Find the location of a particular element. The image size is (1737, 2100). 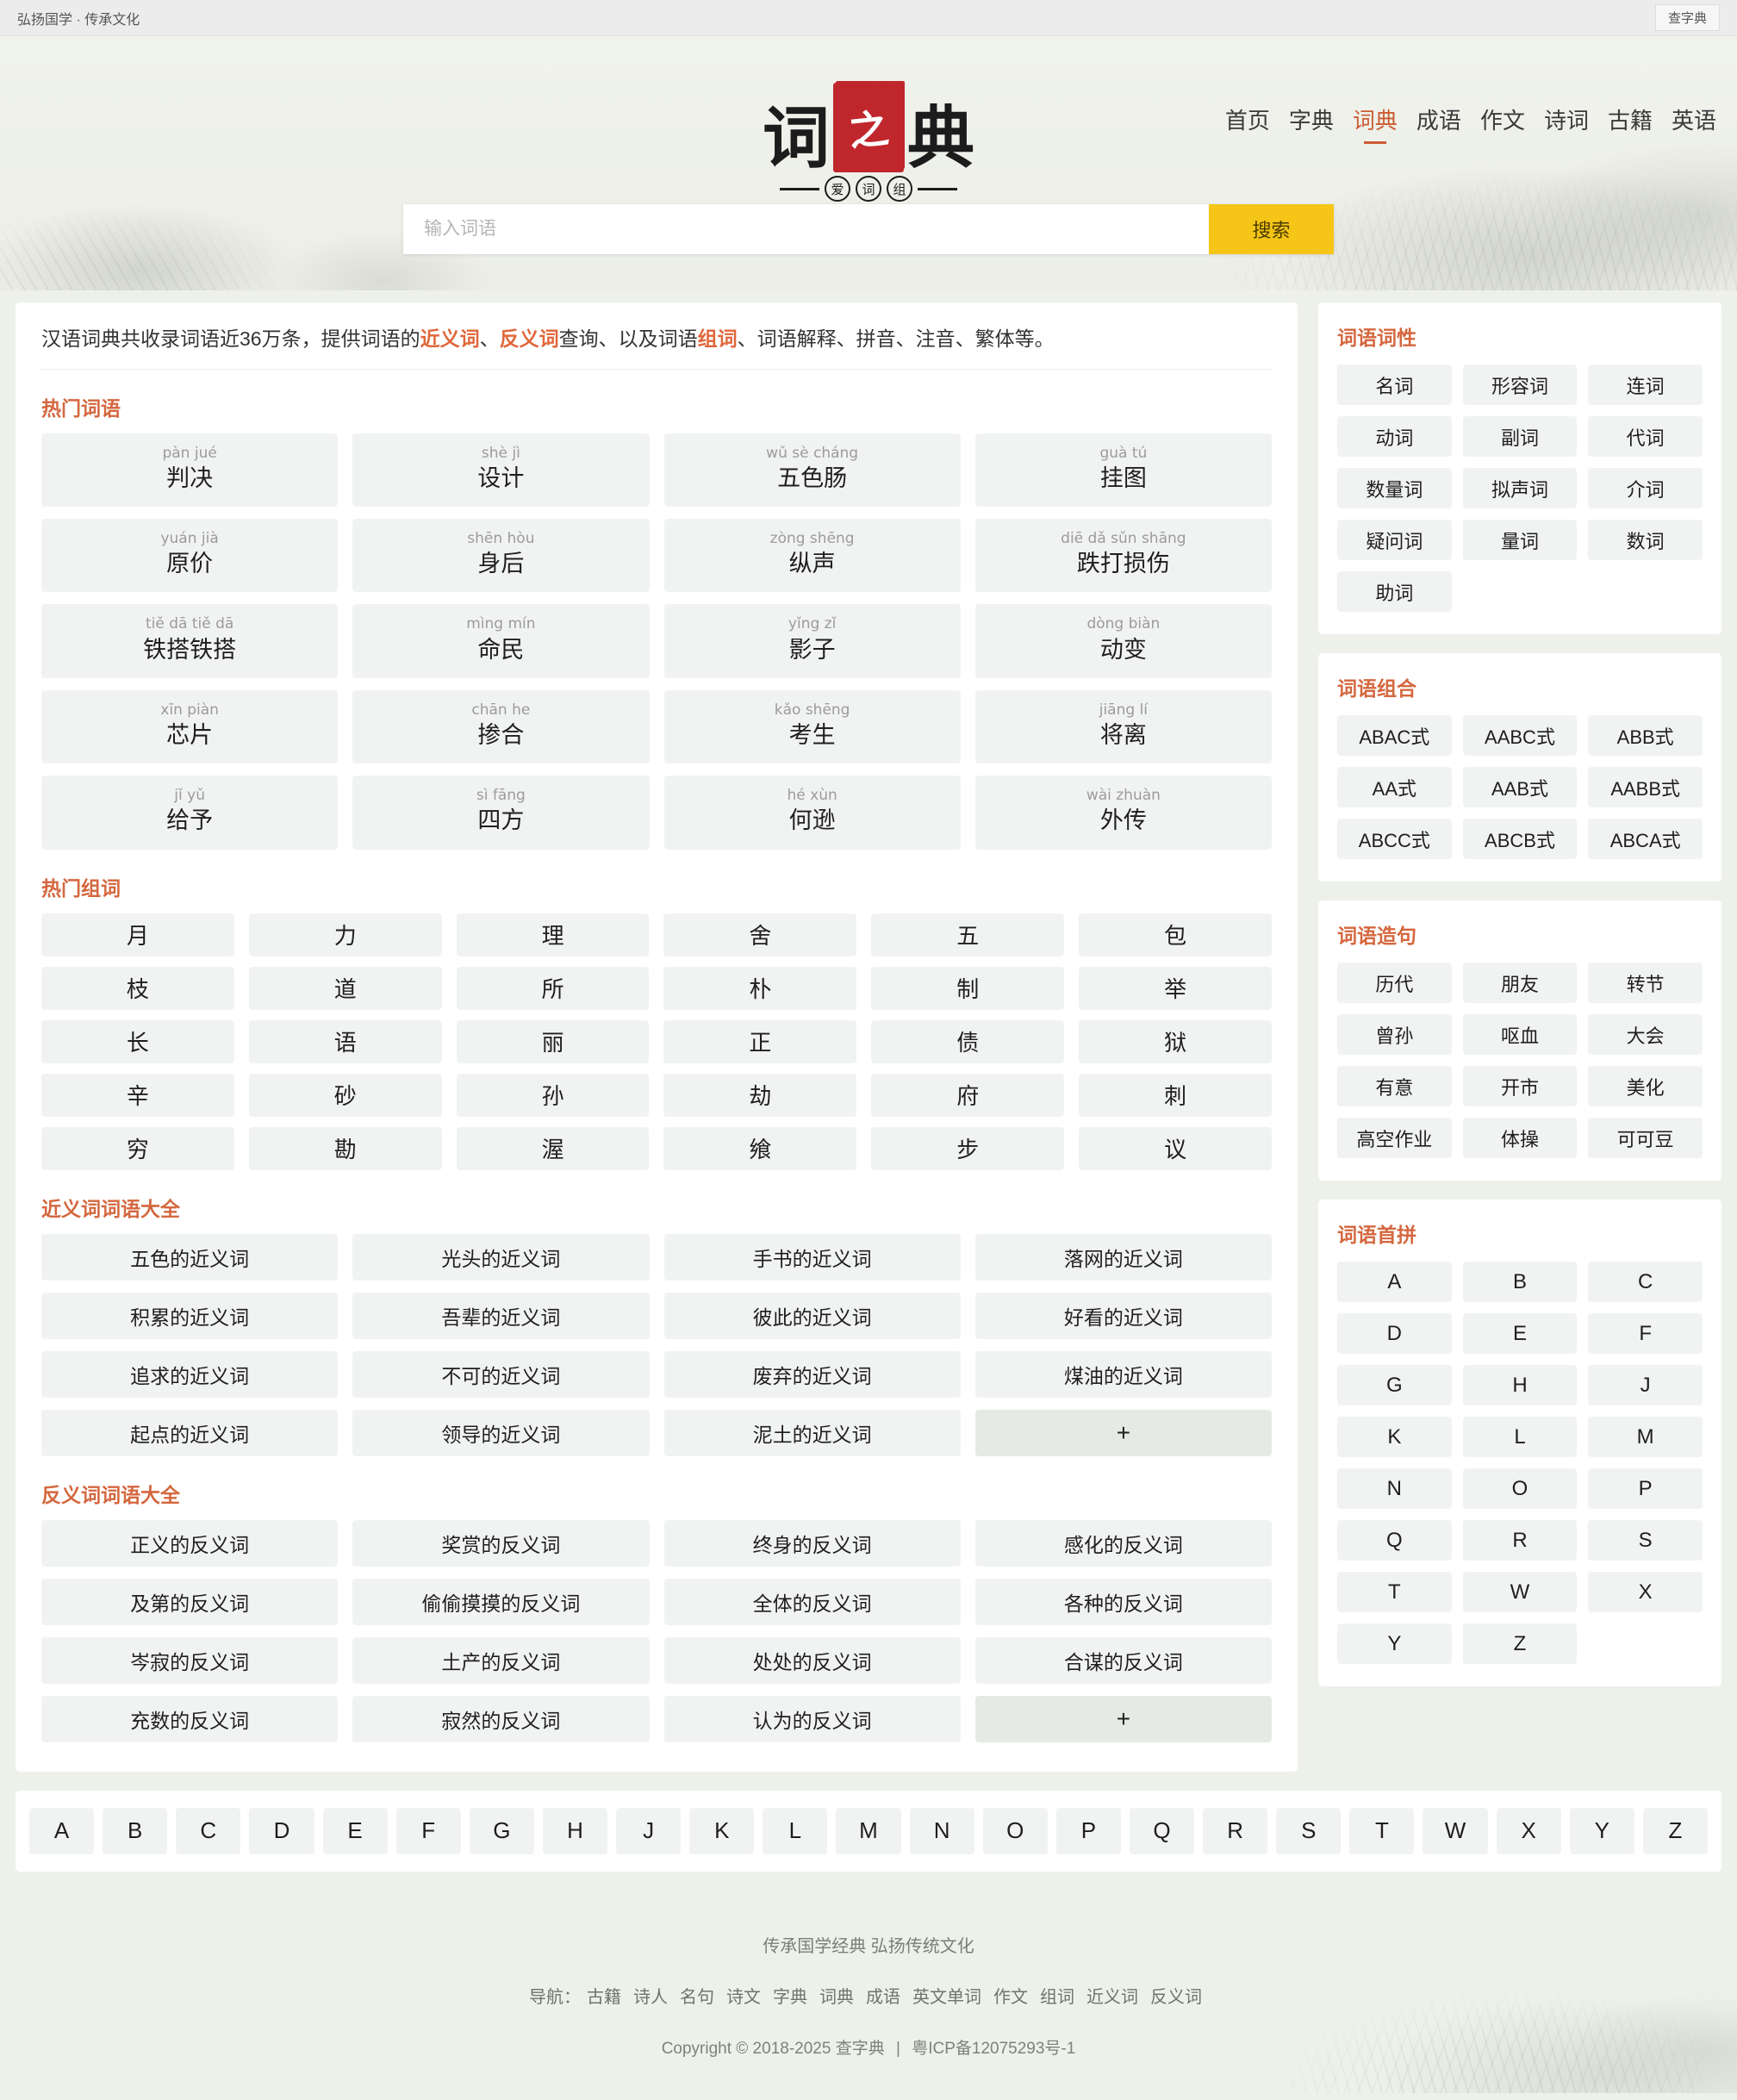

initial-letter-chip: Z is located at coordinates (1520, 1643).